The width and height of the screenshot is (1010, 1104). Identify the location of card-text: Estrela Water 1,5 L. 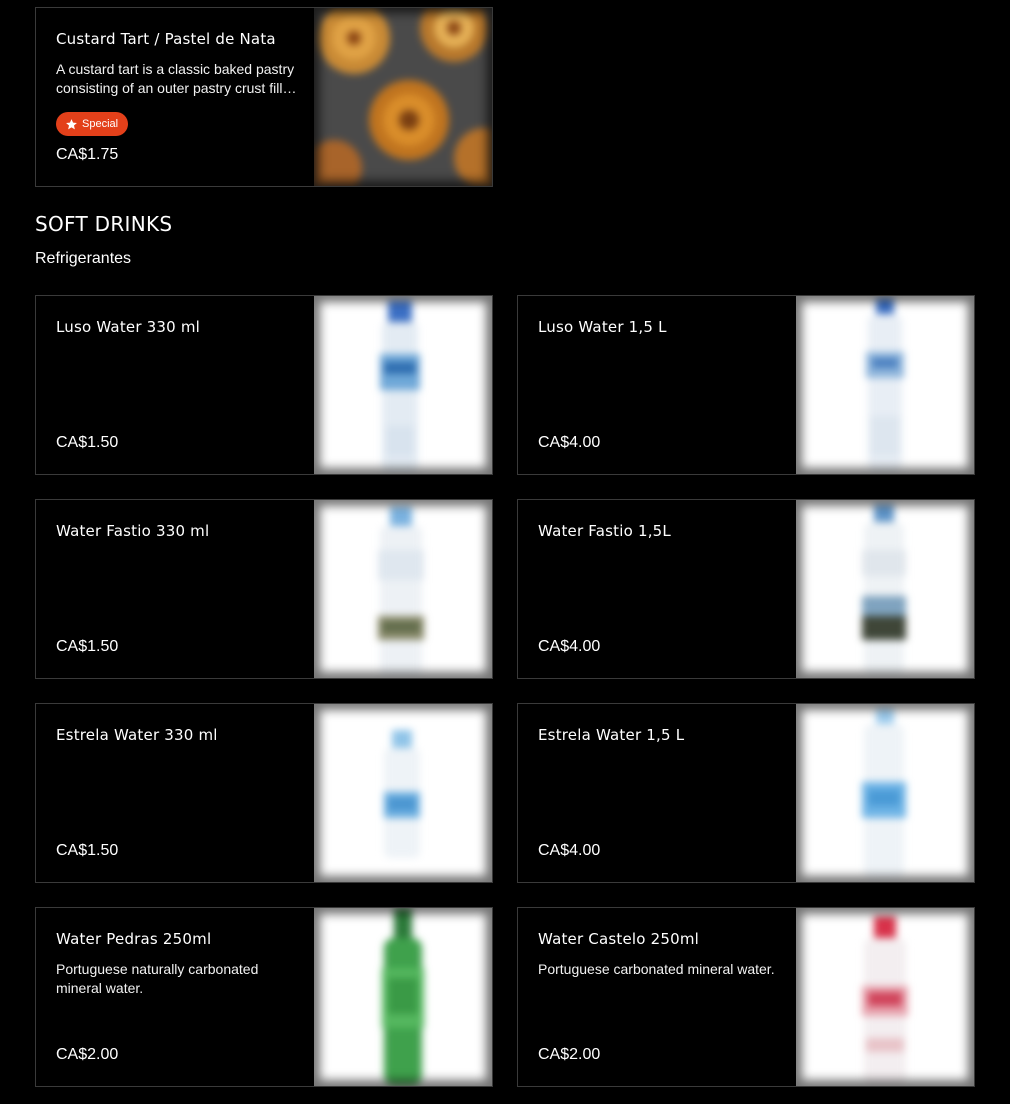
(662, 735).